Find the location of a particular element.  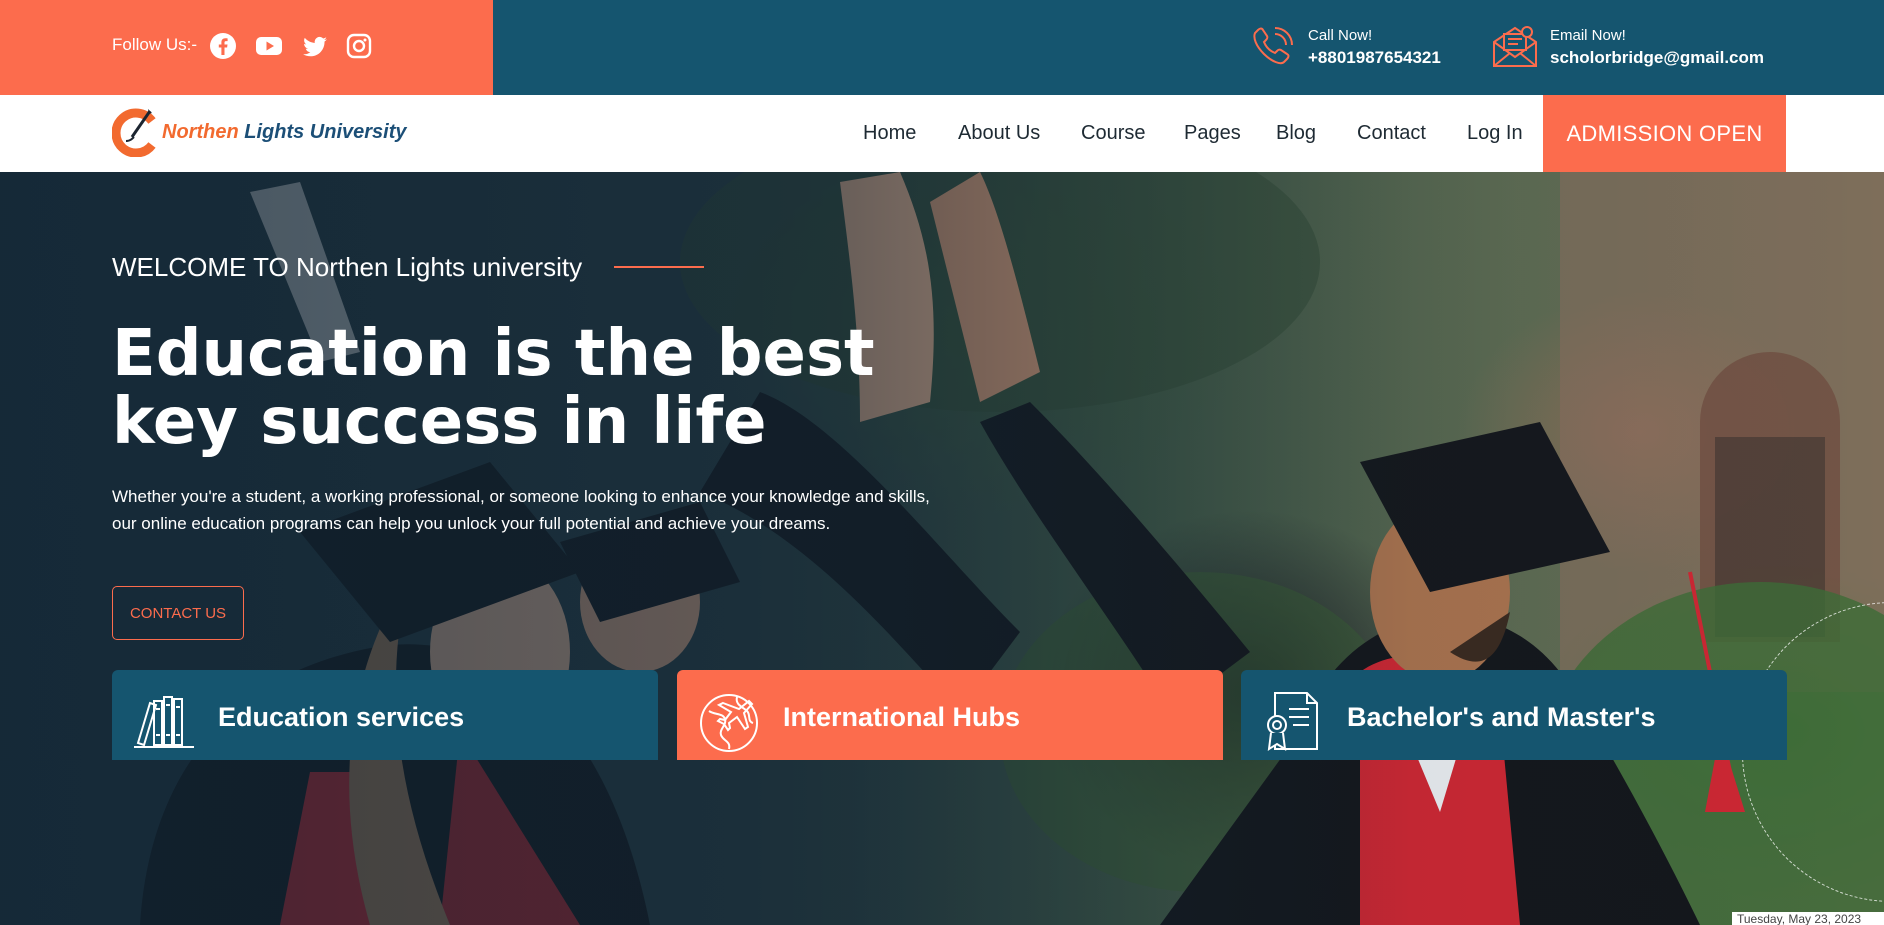

admission-open-button: ADMISSION OPEN is located at coordinates (1664, 133).